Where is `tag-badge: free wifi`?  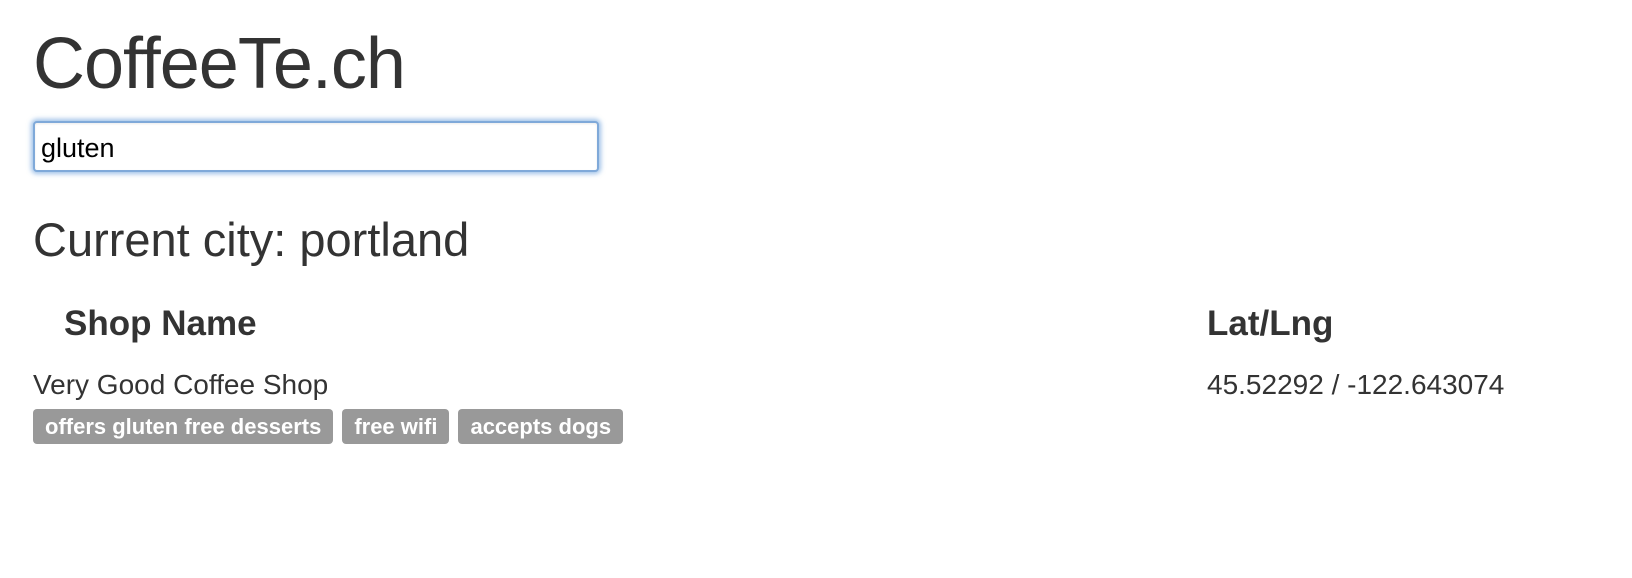
tag-badge: free wifi is located at coordinates (396, 426).